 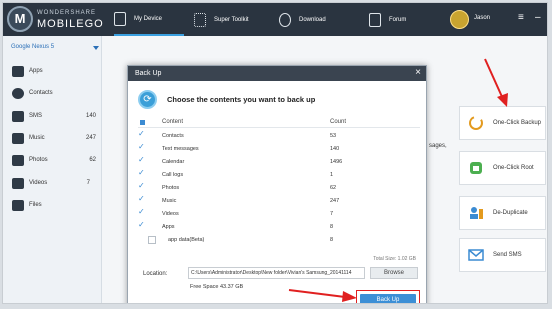 What do you see at coordinates (173, 122) in the screenshot?
I see `column-header-content: Content` at bounding box center [173, 122].